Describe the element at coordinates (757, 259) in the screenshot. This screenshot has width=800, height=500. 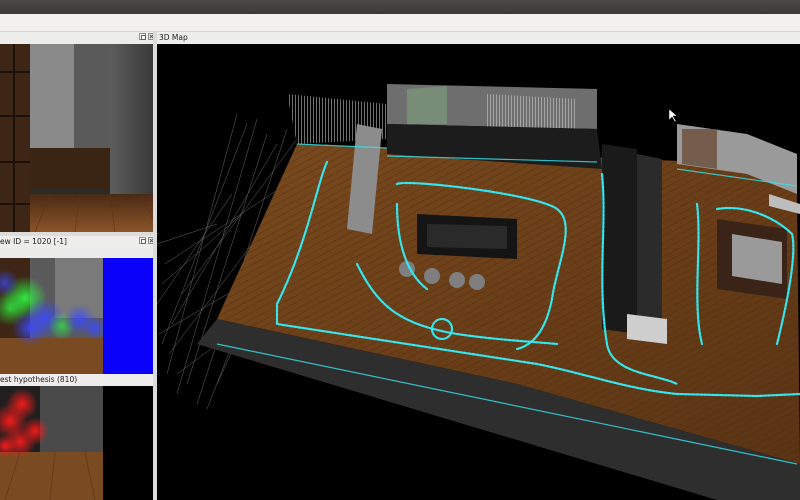
I see `sofa` at that location.